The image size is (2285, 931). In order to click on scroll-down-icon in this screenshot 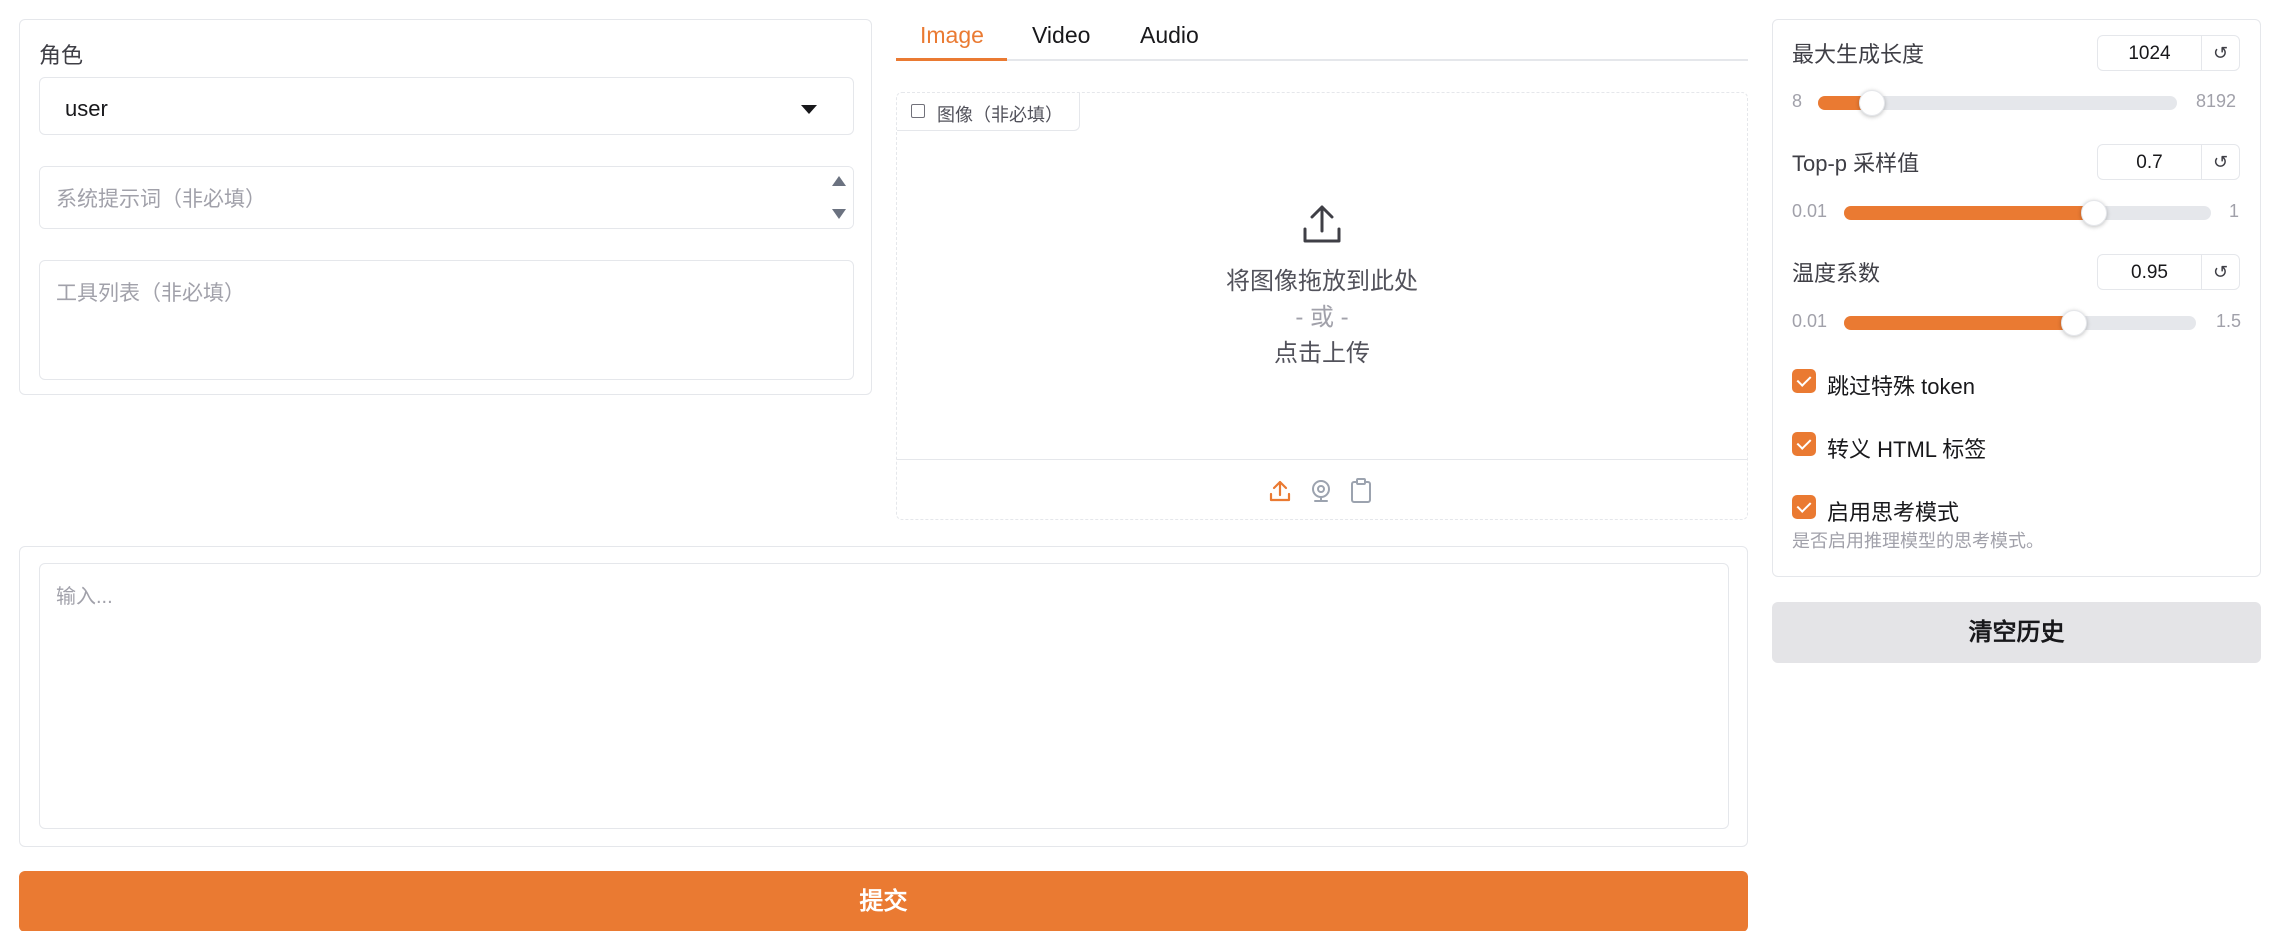, I will do `click(839, 214)`.